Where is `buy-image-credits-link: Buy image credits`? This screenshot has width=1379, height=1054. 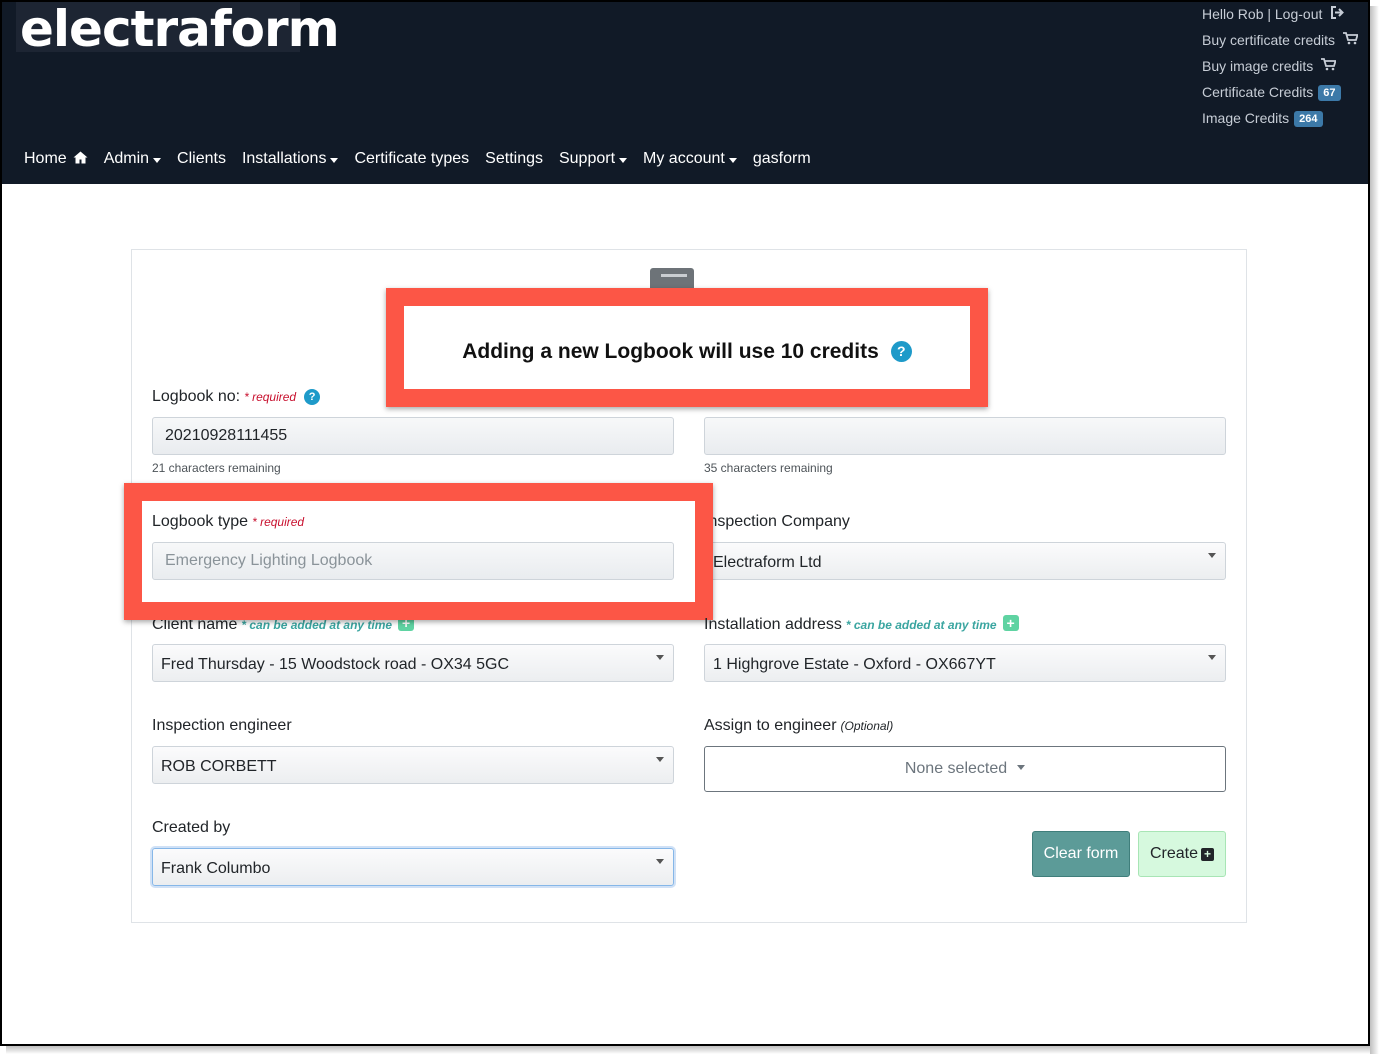 buy-image-credits-link: Buy image credits is located at coordinates (1282, 69).